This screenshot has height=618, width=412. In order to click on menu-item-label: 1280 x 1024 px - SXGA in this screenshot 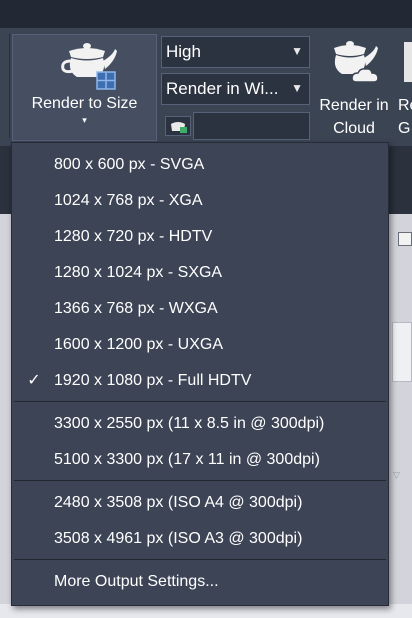, I will do `click(138, 272)`.